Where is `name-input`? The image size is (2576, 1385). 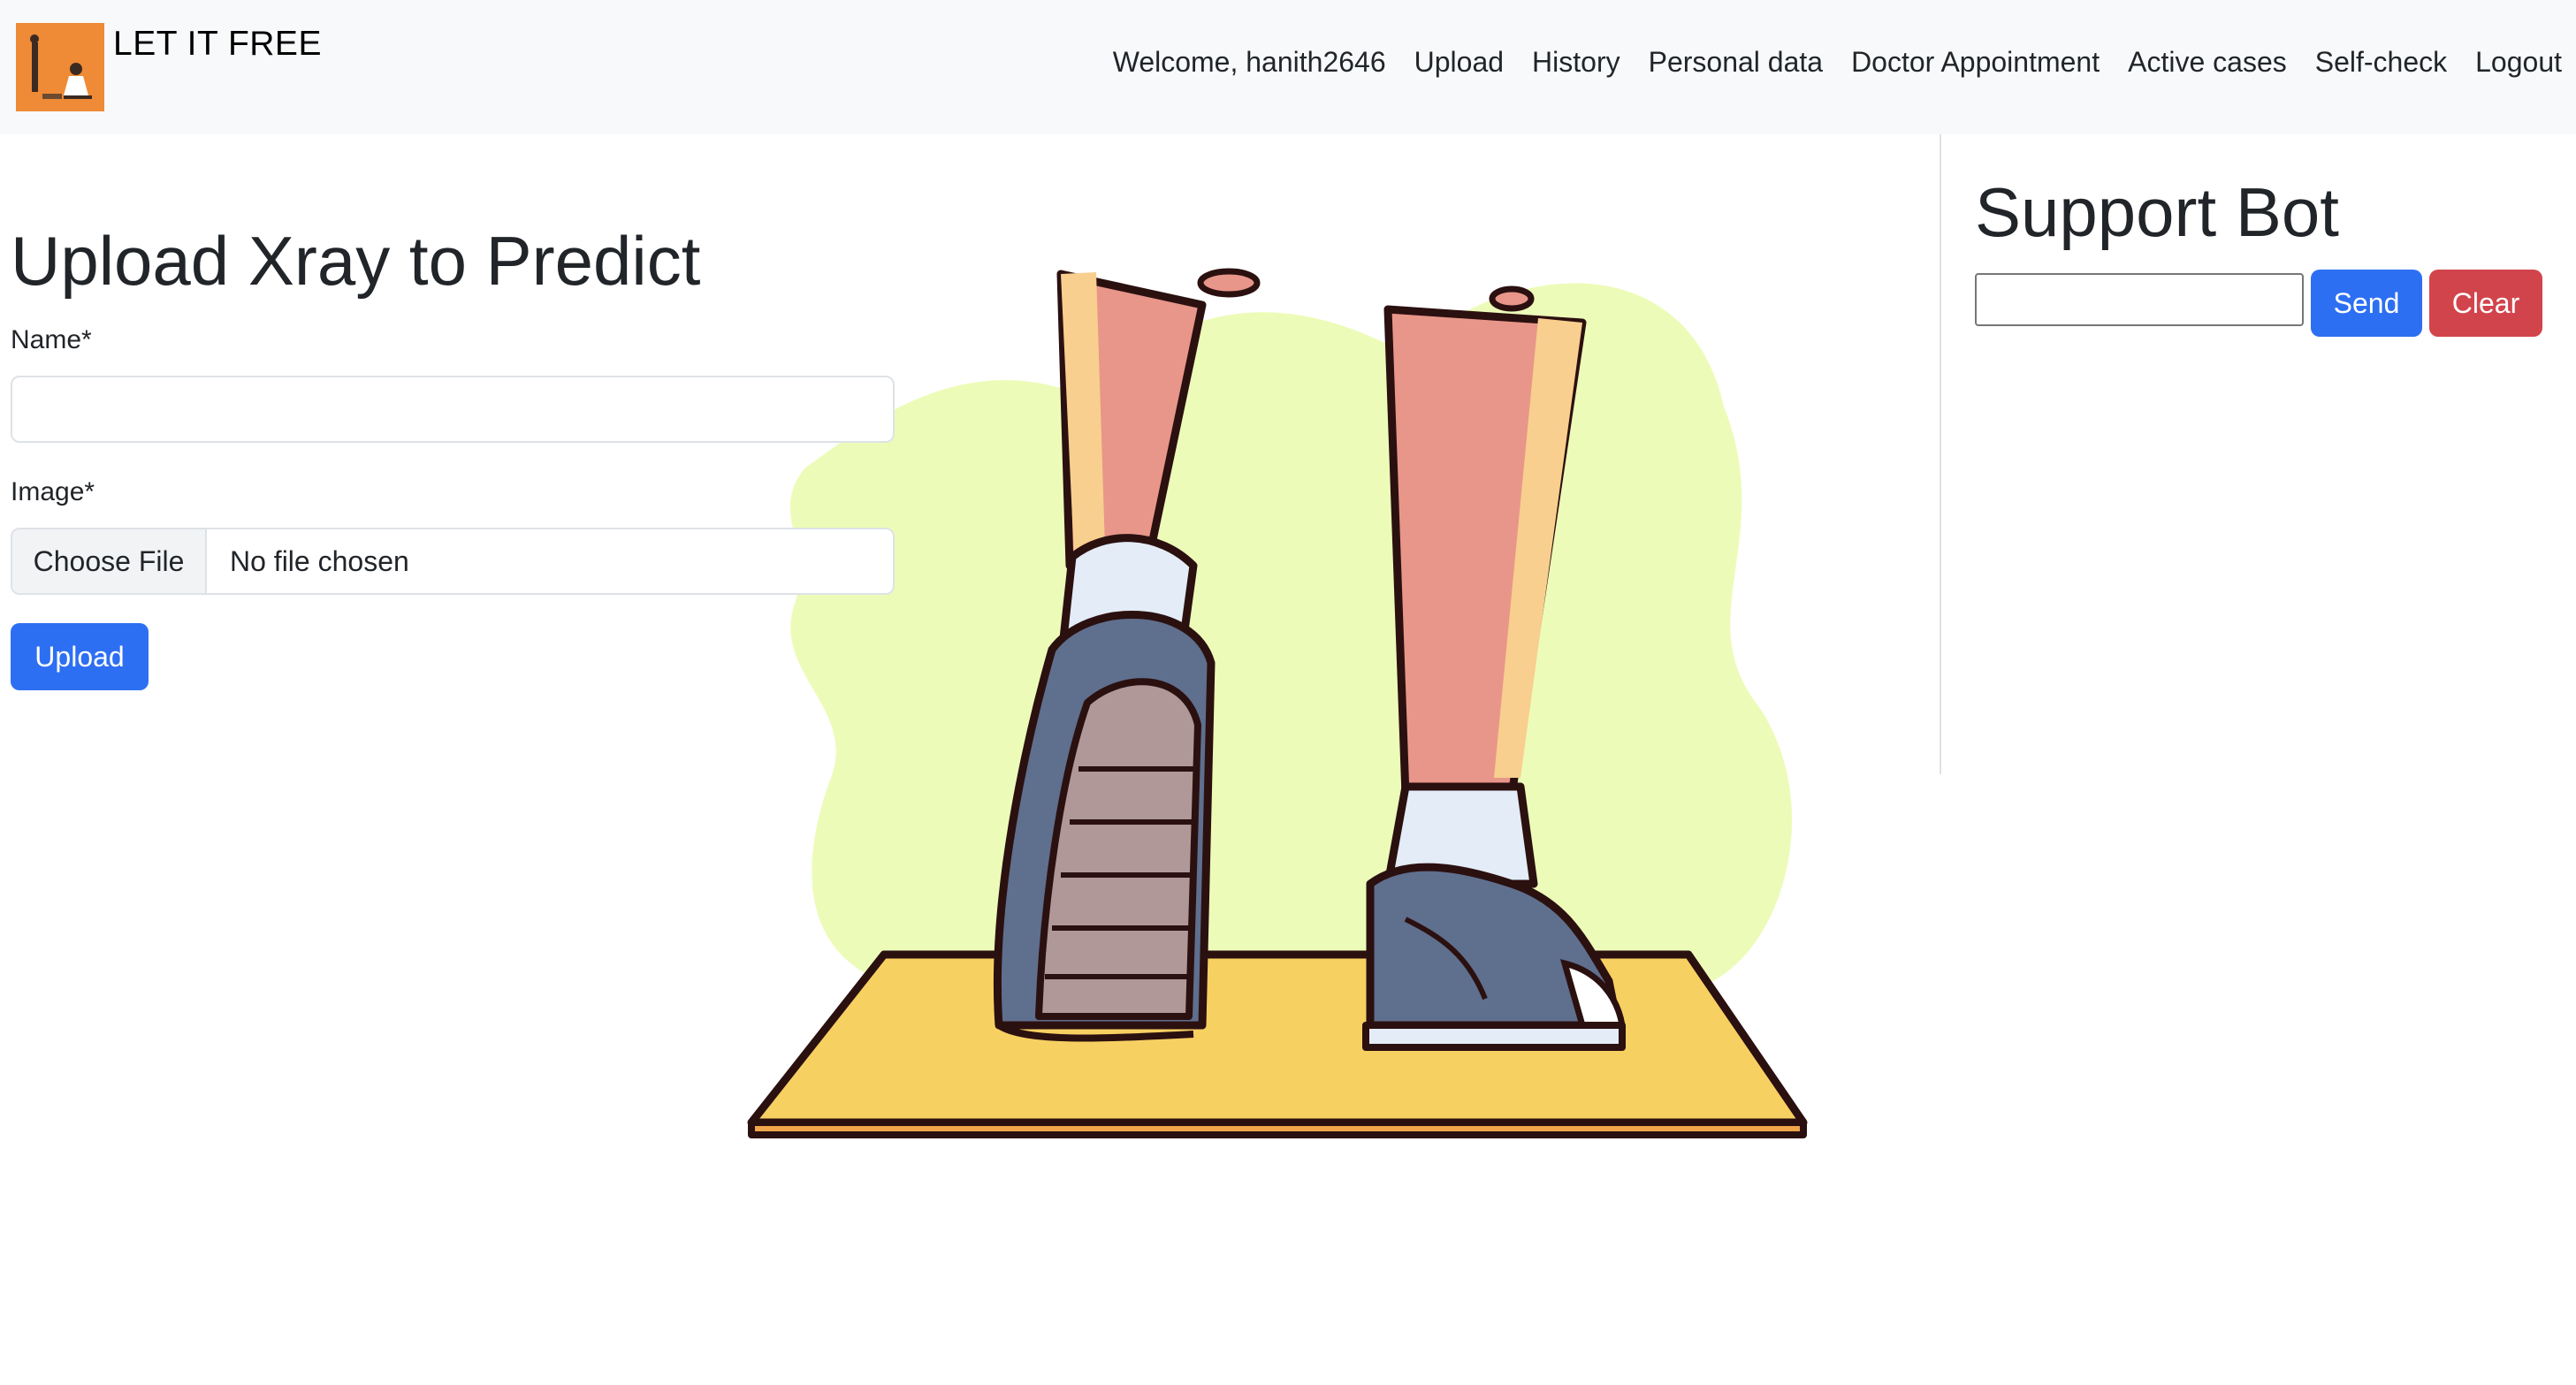 name-input is located at coordinates (453, 409).